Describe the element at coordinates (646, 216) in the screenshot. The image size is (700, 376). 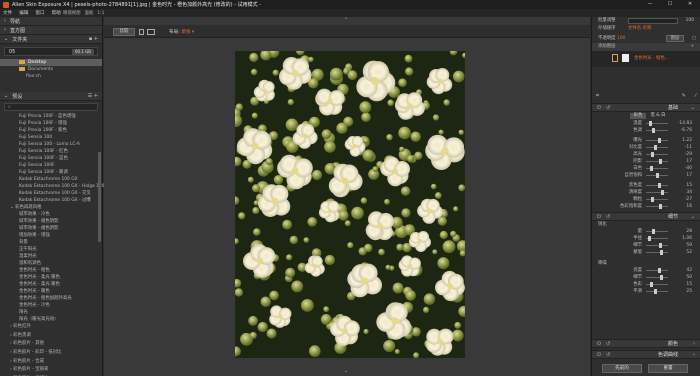
I see `detail-section-header: ⏻ ↺ 细节 ⌄` at that location.